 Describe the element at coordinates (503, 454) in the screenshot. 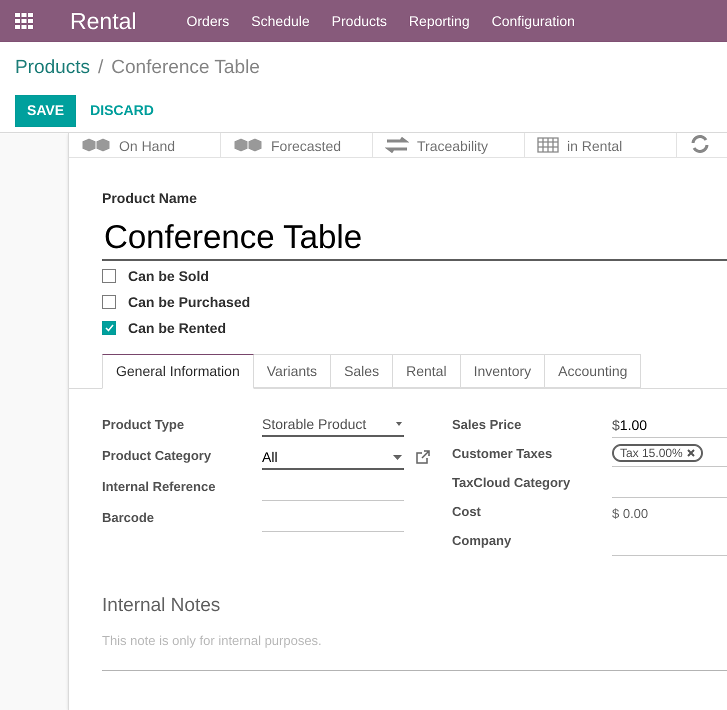

I see `field-label: Customer Taxes` at that location.